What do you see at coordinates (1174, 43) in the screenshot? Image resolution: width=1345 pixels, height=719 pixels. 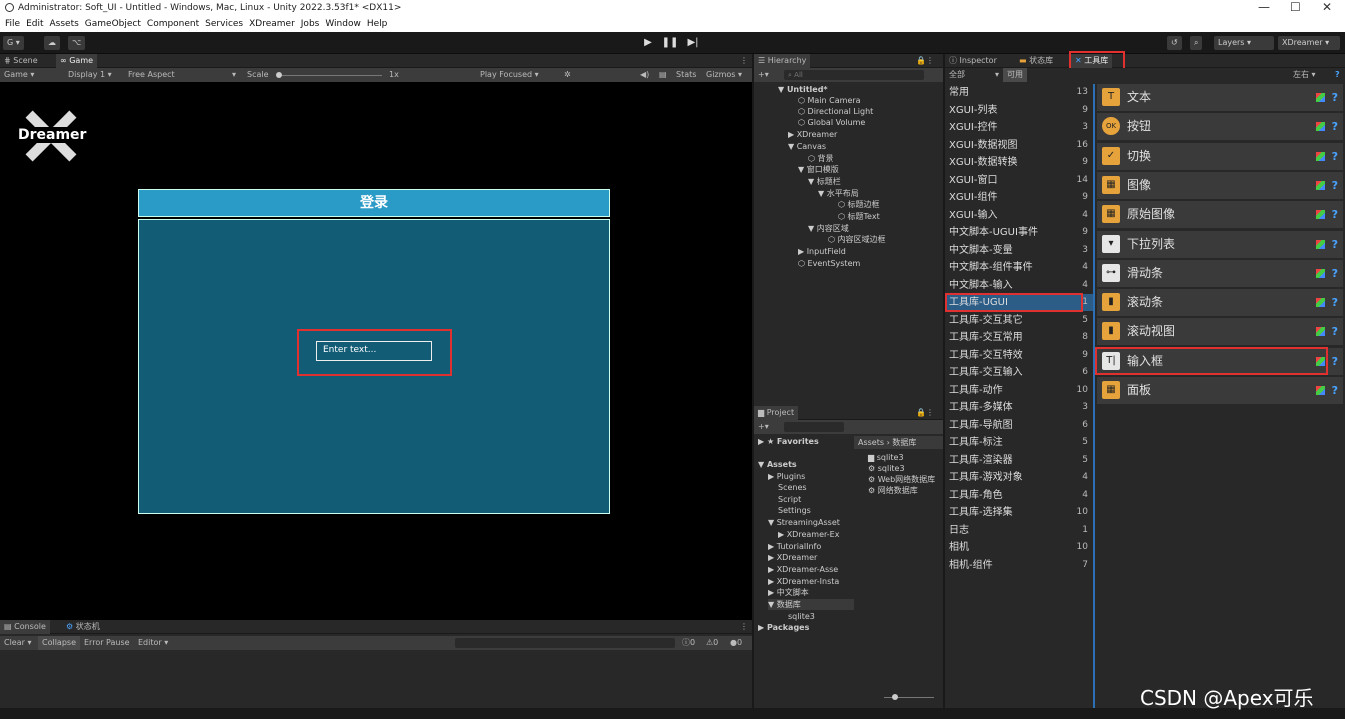 I see `history-icon: ↺` at bounding box center [1174, 43].